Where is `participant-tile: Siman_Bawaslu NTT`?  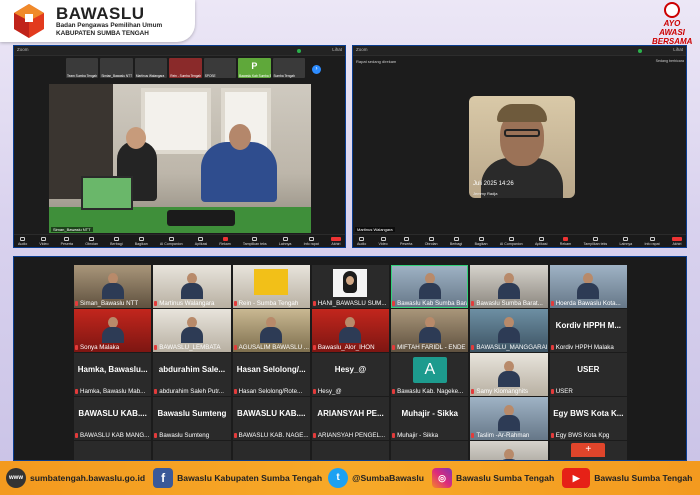 participant-tile: Siman_Bawaslu NTT is located at coordinates (113, 286).